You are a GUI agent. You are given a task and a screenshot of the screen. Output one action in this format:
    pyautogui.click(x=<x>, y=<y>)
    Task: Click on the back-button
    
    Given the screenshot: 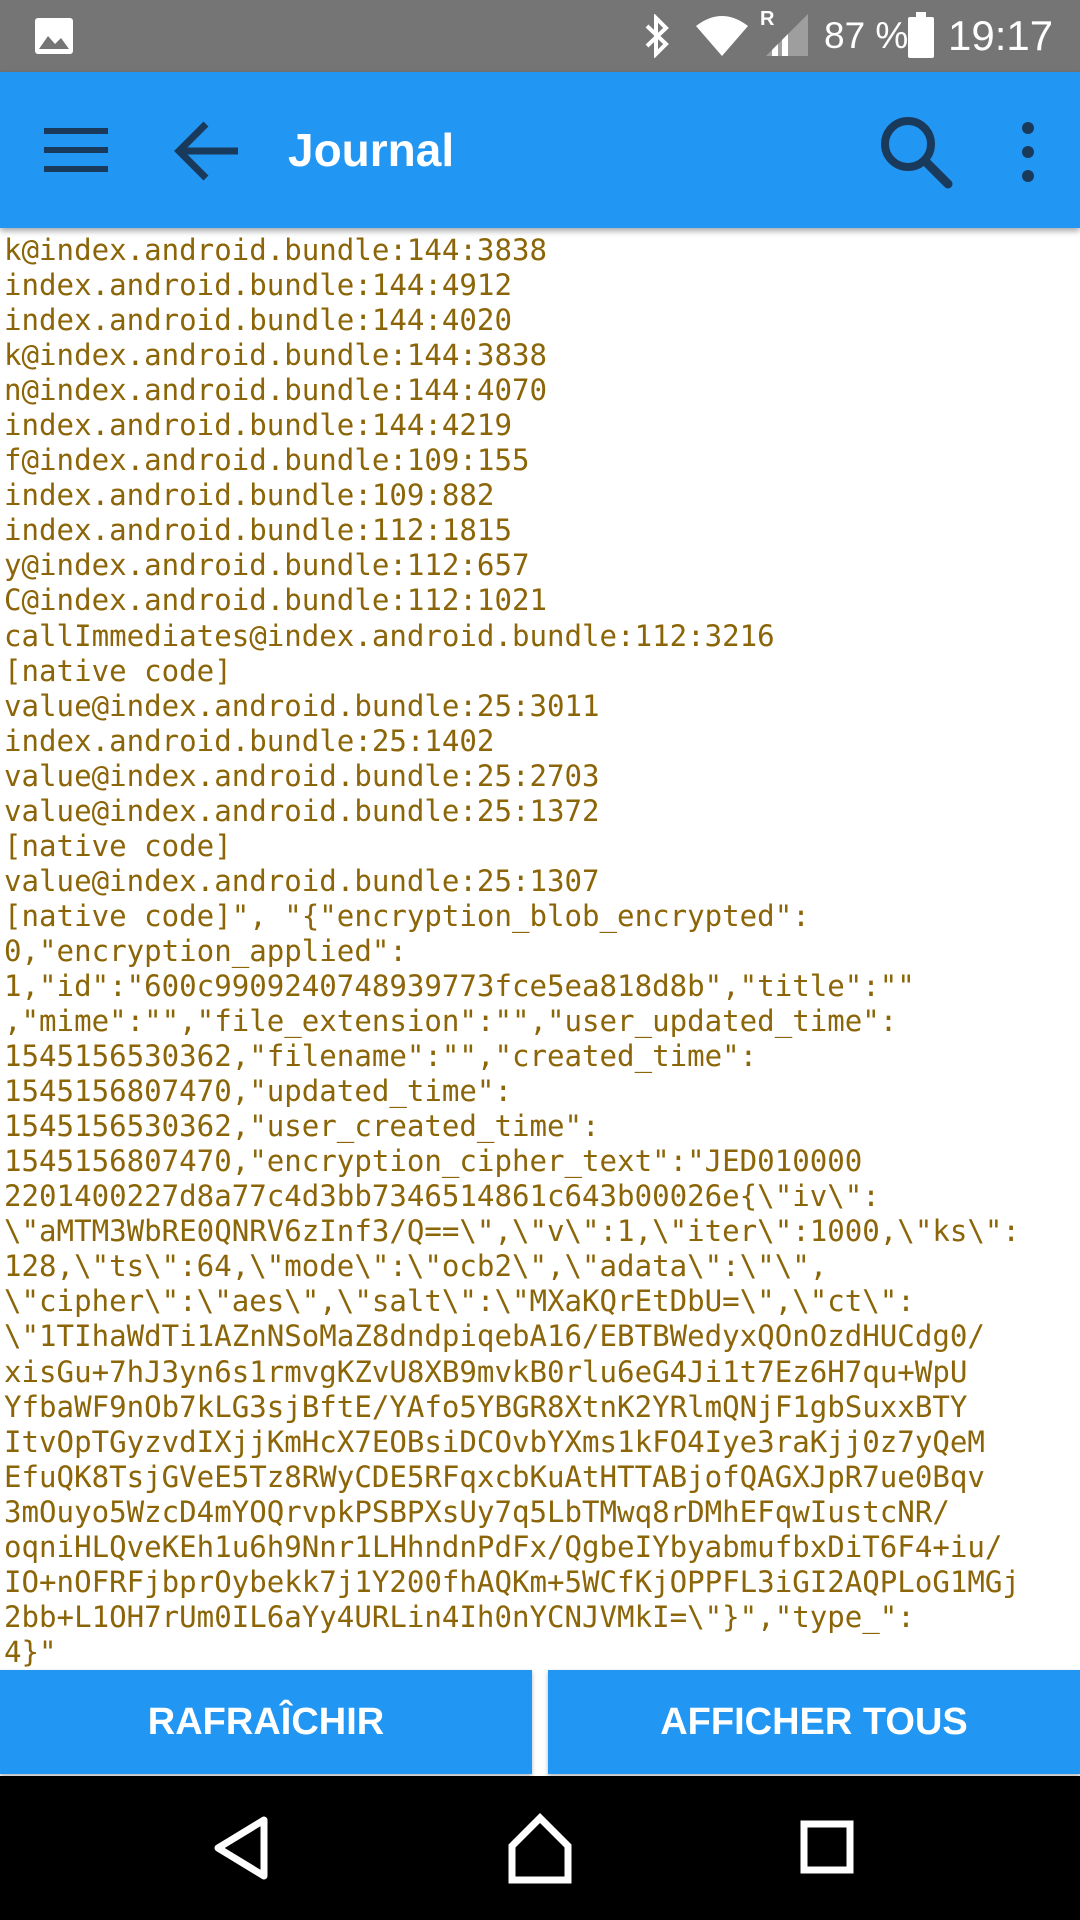 What is the action you would take?
    pyautogui.click(x=208, y=151)
    